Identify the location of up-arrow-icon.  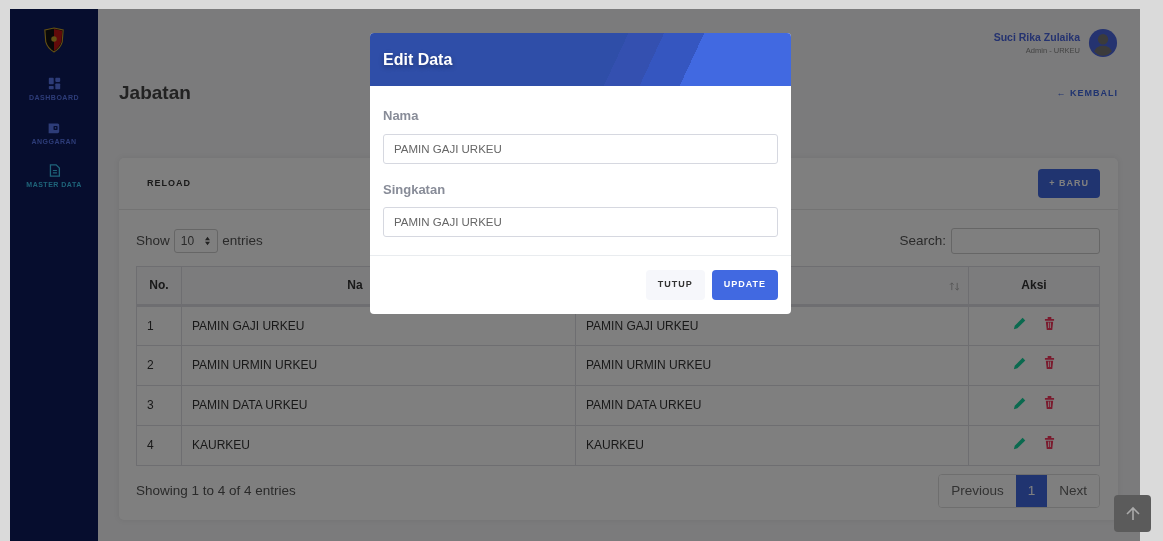
(1132, 513).